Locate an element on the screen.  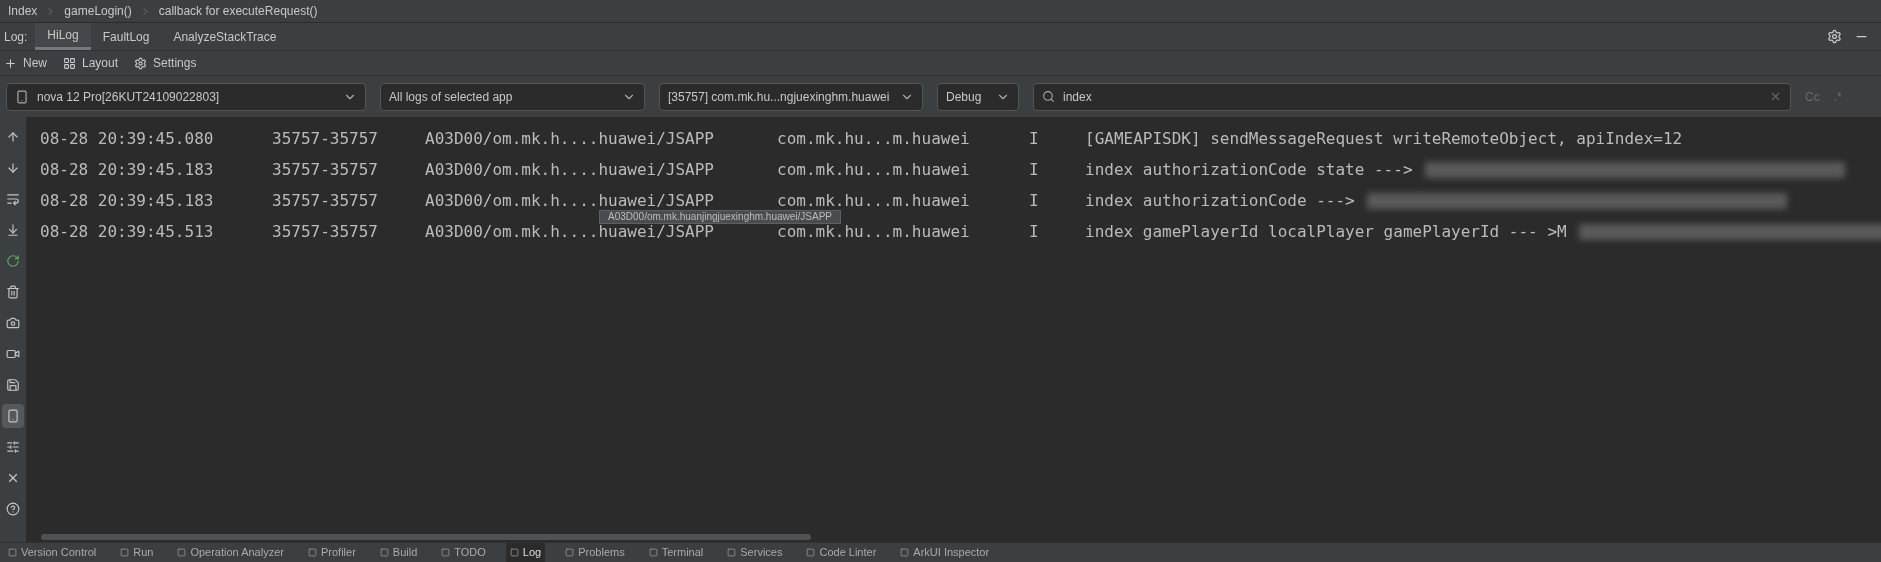
tool-window-tab: Services is located at coordinates (755, 552).